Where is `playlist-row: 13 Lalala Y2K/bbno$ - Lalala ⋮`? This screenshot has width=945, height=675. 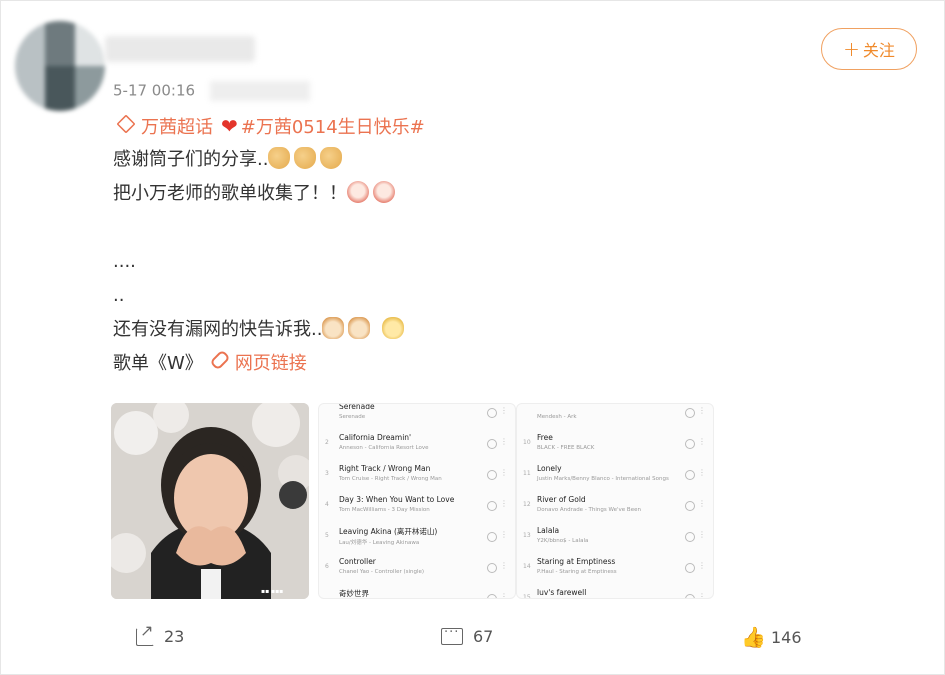
playlist-row: 13 Lalala Y2K/bbno$ - Lalala ⋮ is located at coordinates (615, 539).